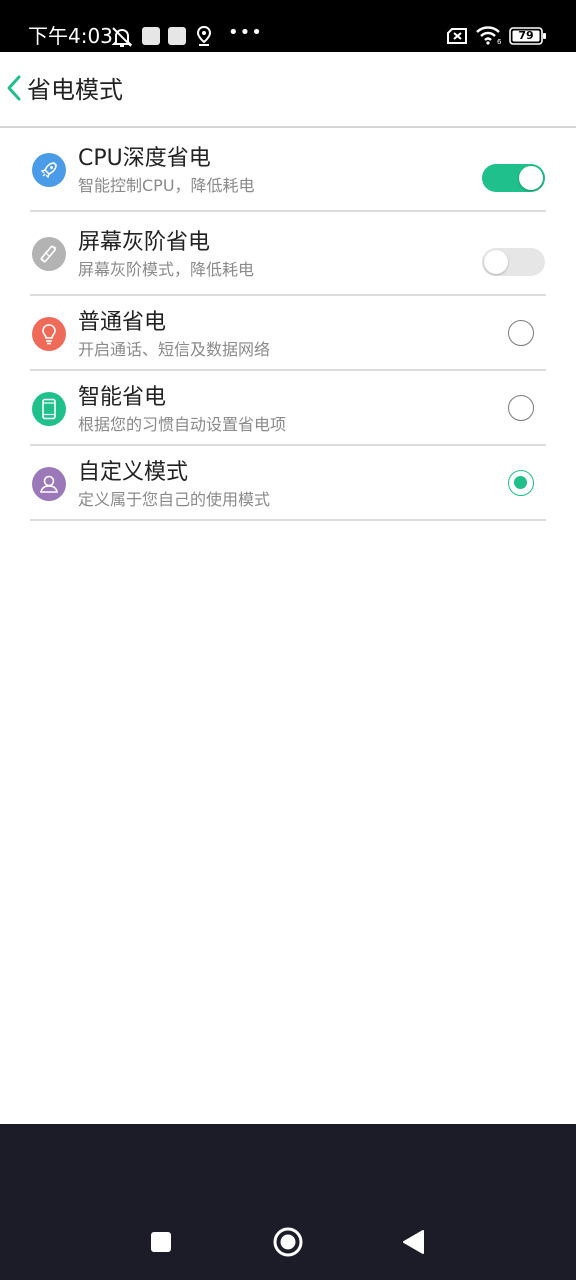  I want to click on chevron-left-icon, so click(14, 90).